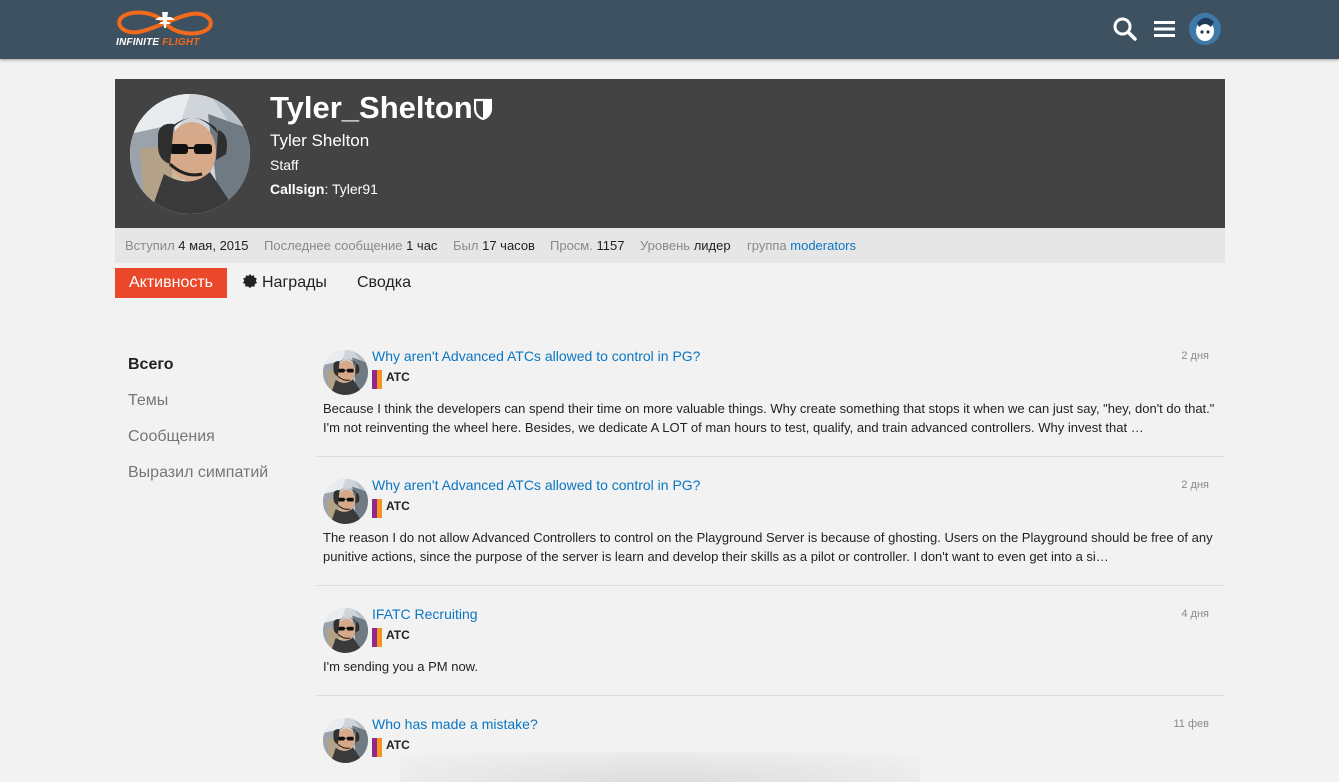  I want to click on user-avatar, so click(1205, 29).